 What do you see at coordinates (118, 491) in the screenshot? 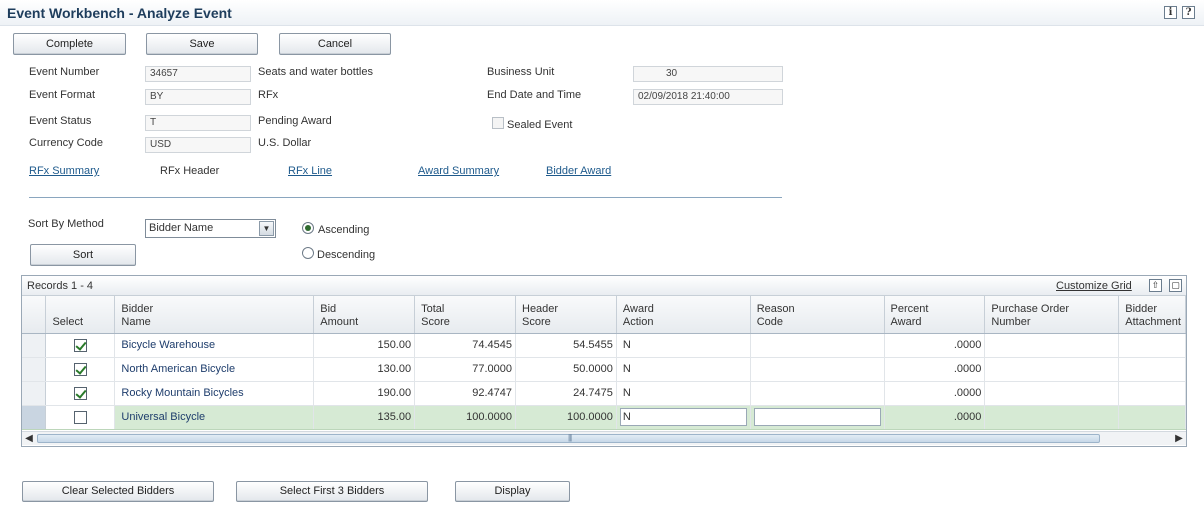
I see `clear-selected-bidders-button: Clear Selected Bidders` at bounding box center [118, 491].